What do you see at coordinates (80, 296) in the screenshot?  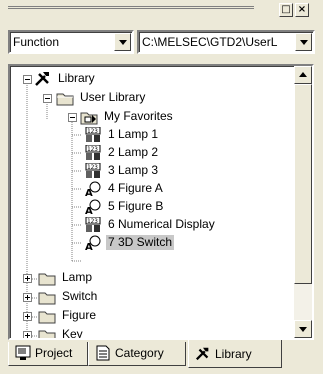 I see `tree-node-label: Switch` at bounding box center [80, 296].